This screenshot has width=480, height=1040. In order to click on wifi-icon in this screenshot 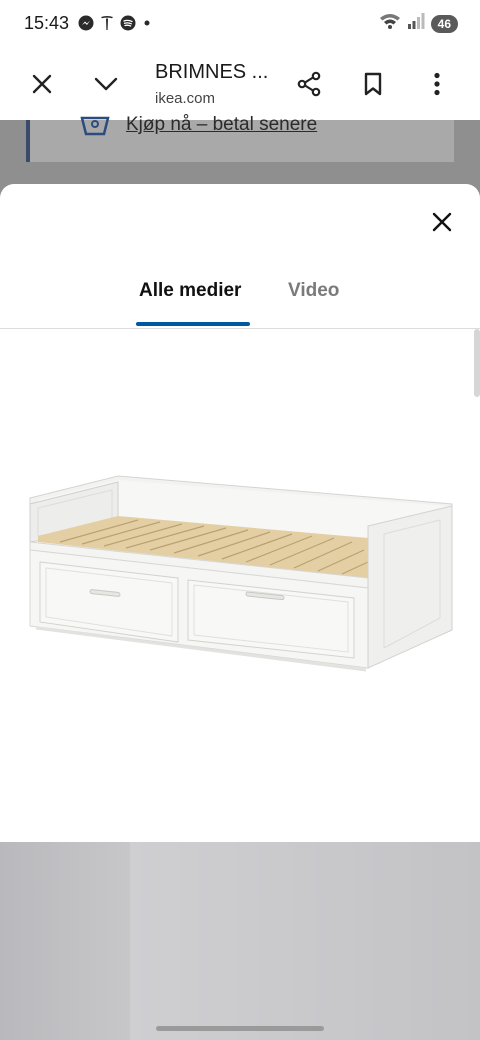, I will do `click(390, 23)`.